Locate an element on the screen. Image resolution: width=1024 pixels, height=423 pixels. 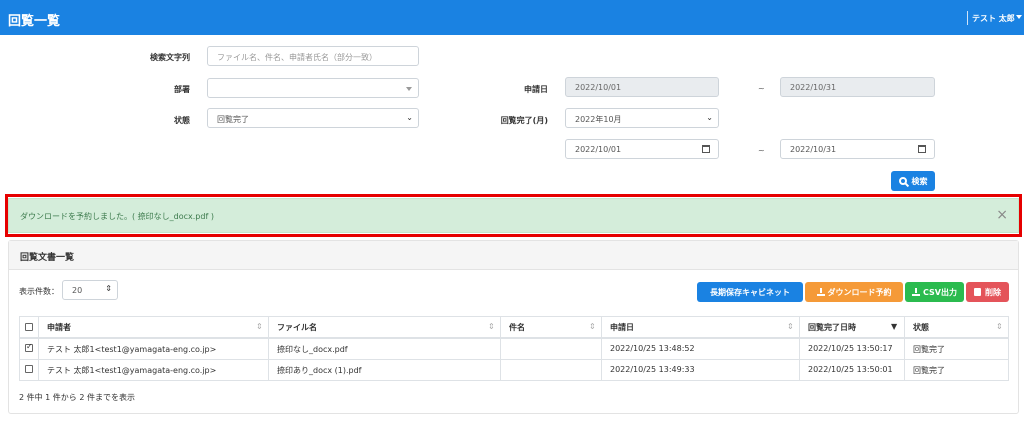
card-header: 回覧文書一覧 is located at coordinates (513, 255).